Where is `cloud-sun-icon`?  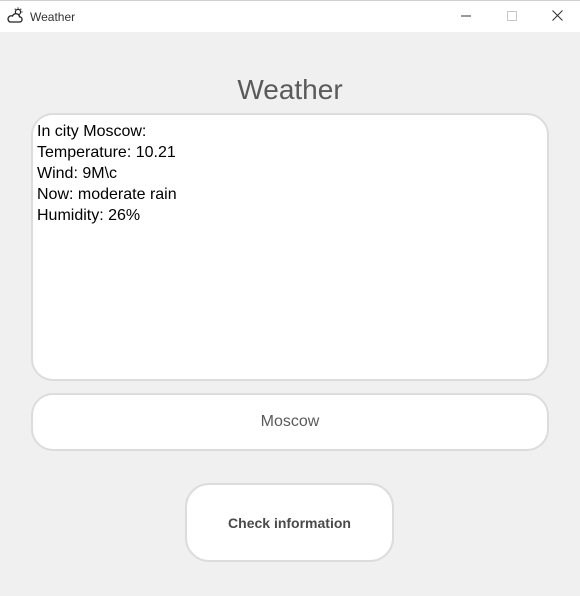 cloud-sun-icon is located at coordinates (15, 15).